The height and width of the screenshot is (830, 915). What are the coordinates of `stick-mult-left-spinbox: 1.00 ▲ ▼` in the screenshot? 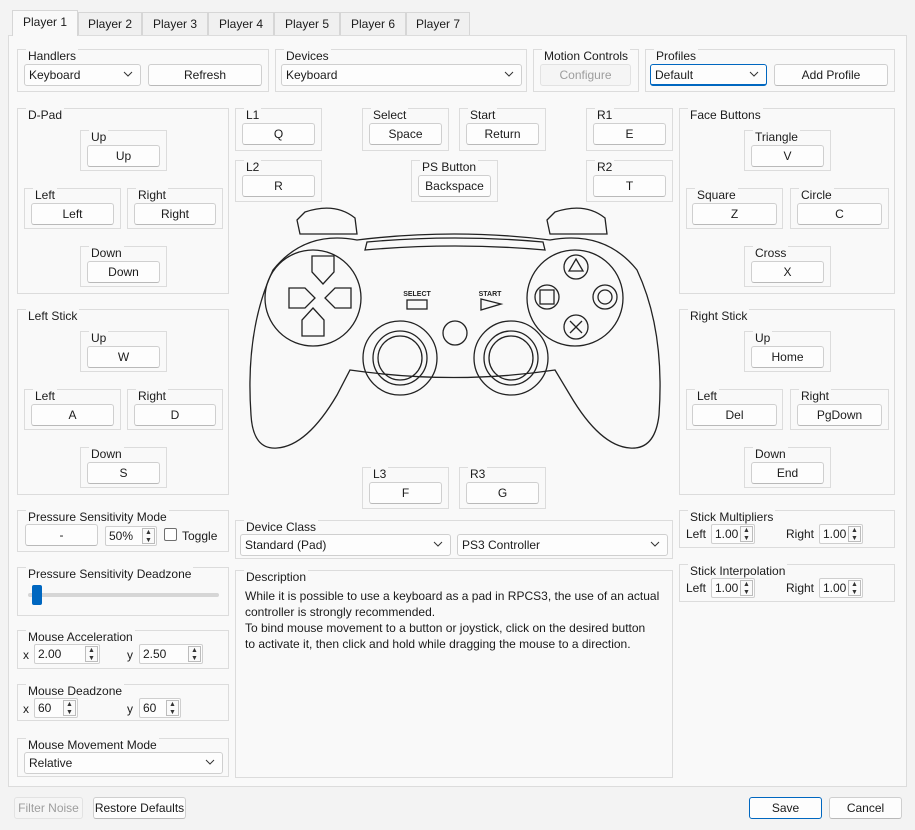 It's located at (733, 534).